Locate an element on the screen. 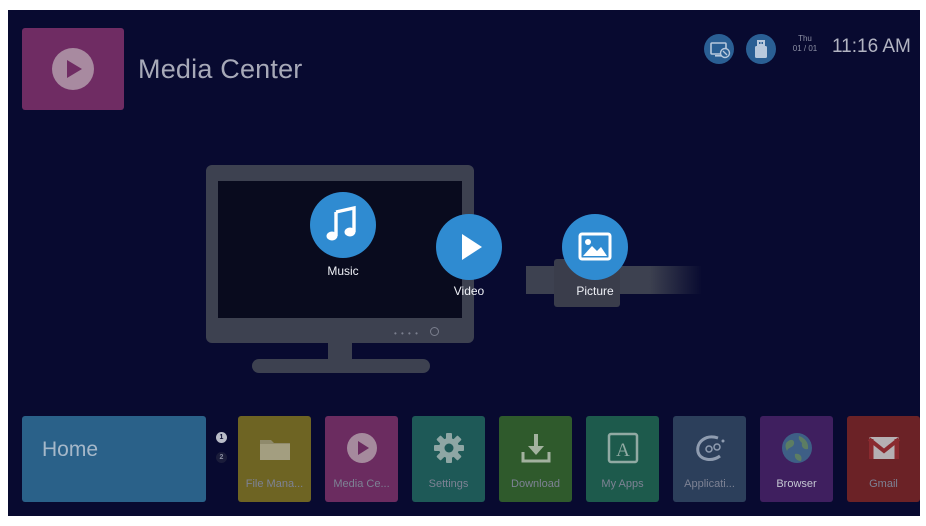  network-status-icon is located at coordinates (719, 49).